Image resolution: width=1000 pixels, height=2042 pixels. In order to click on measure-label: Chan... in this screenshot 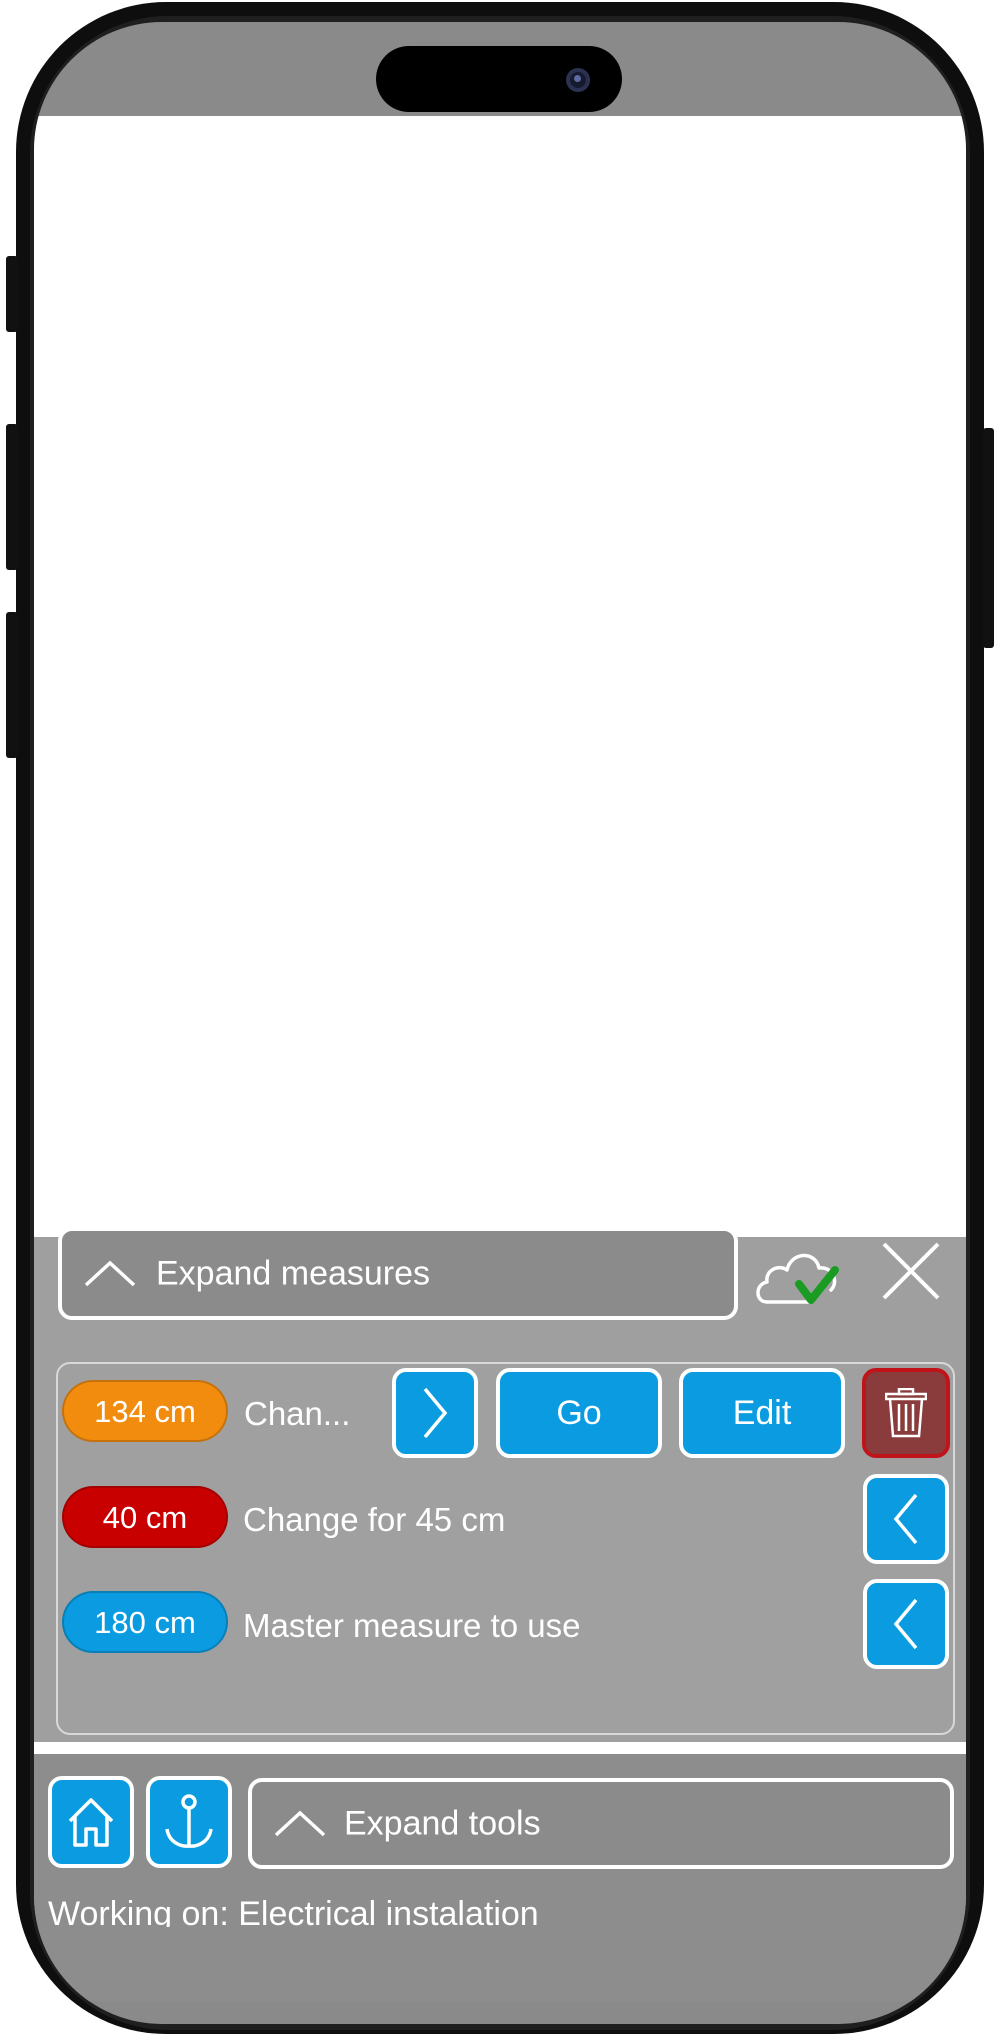, I will do `click(297, 1414)`.